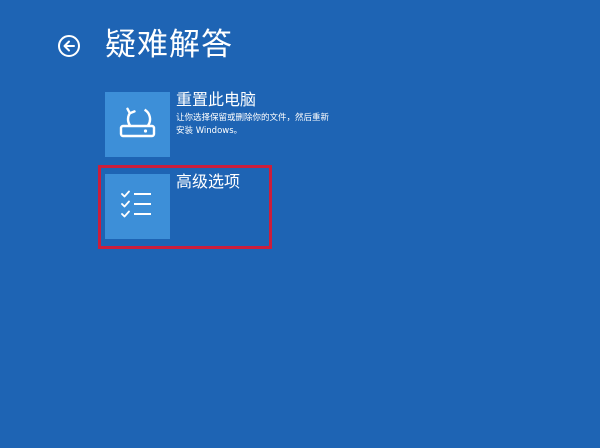  I want to click on option-tile, so click(137, 124).